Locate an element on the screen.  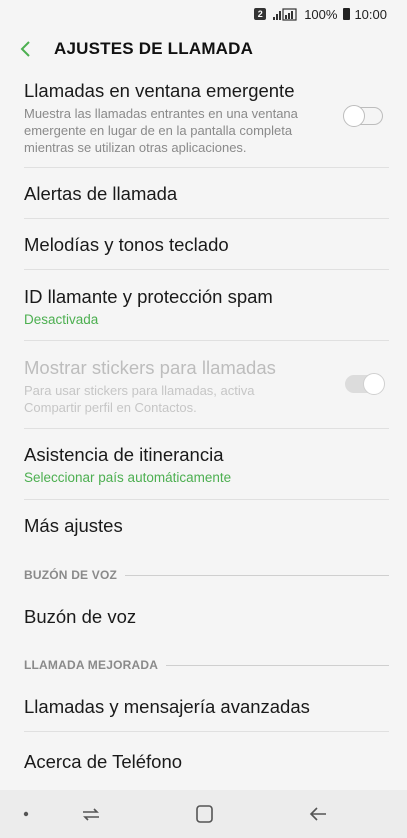
clock: 10:00 is located at coordinates (370, 14).